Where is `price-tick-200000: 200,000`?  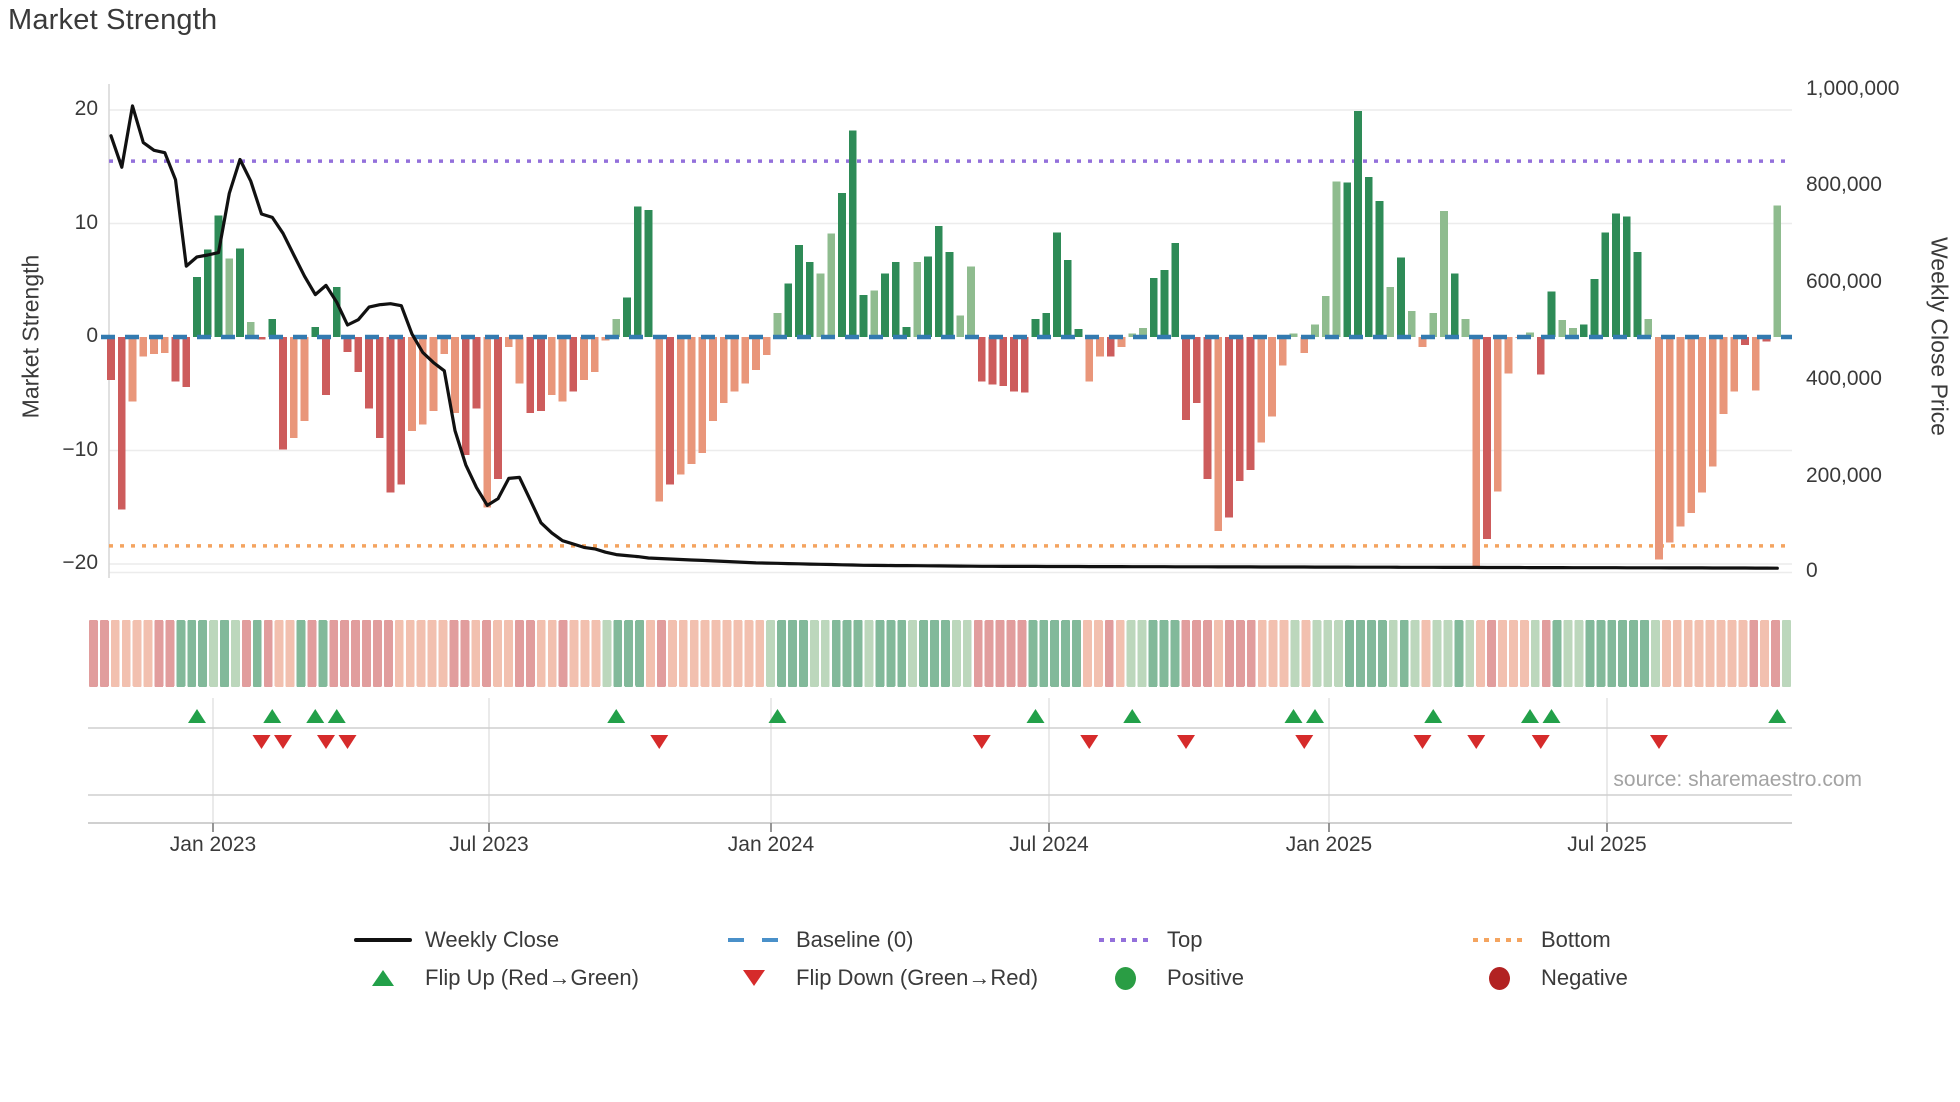 price-tick-200000: 200,000 is located at coordinates (1844, 475).